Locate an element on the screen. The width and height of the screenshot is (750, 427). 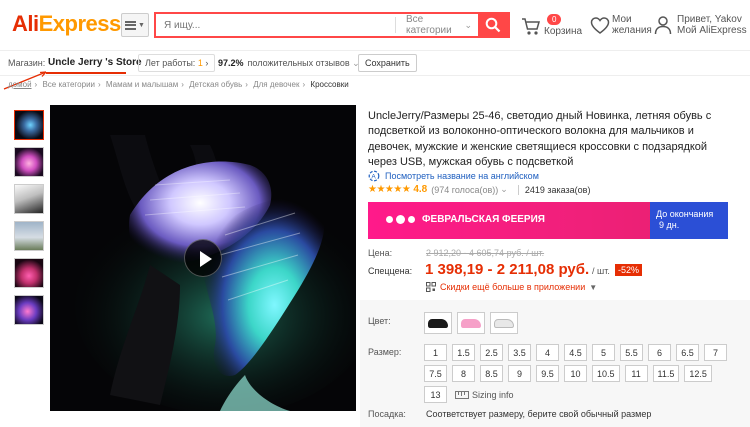
search-icon is located at coordinates (493, 25).